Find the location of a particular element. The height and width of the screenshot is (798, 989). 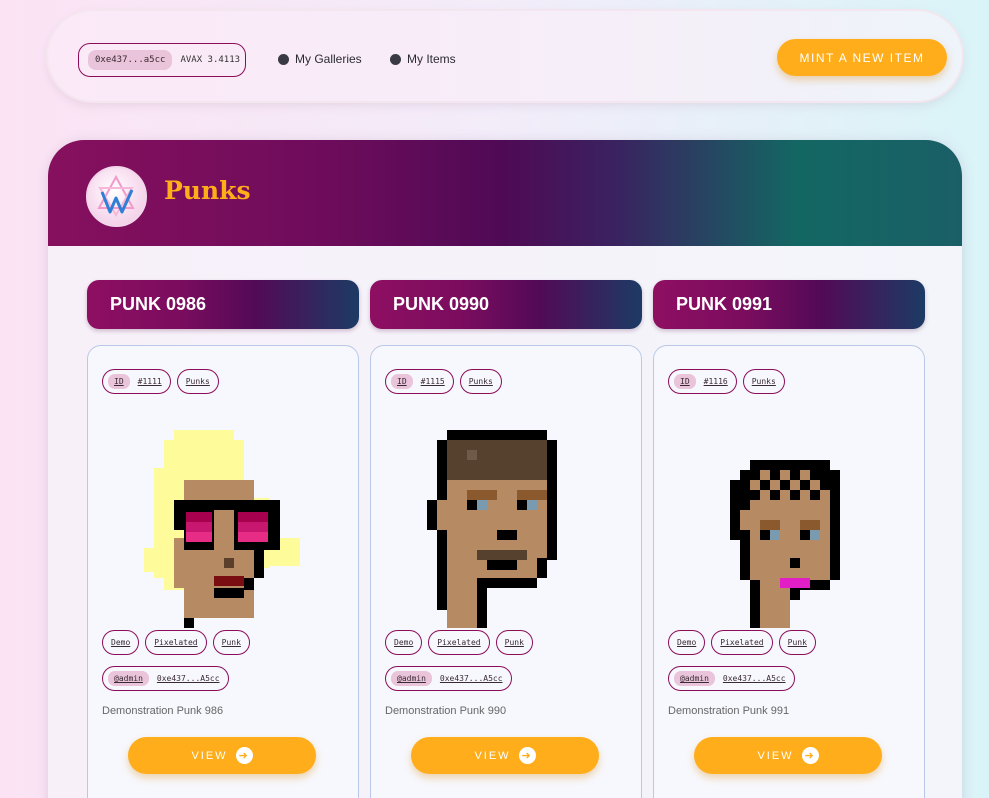

item-id-tag: ID #1111 is located at coordinates (136, 381).